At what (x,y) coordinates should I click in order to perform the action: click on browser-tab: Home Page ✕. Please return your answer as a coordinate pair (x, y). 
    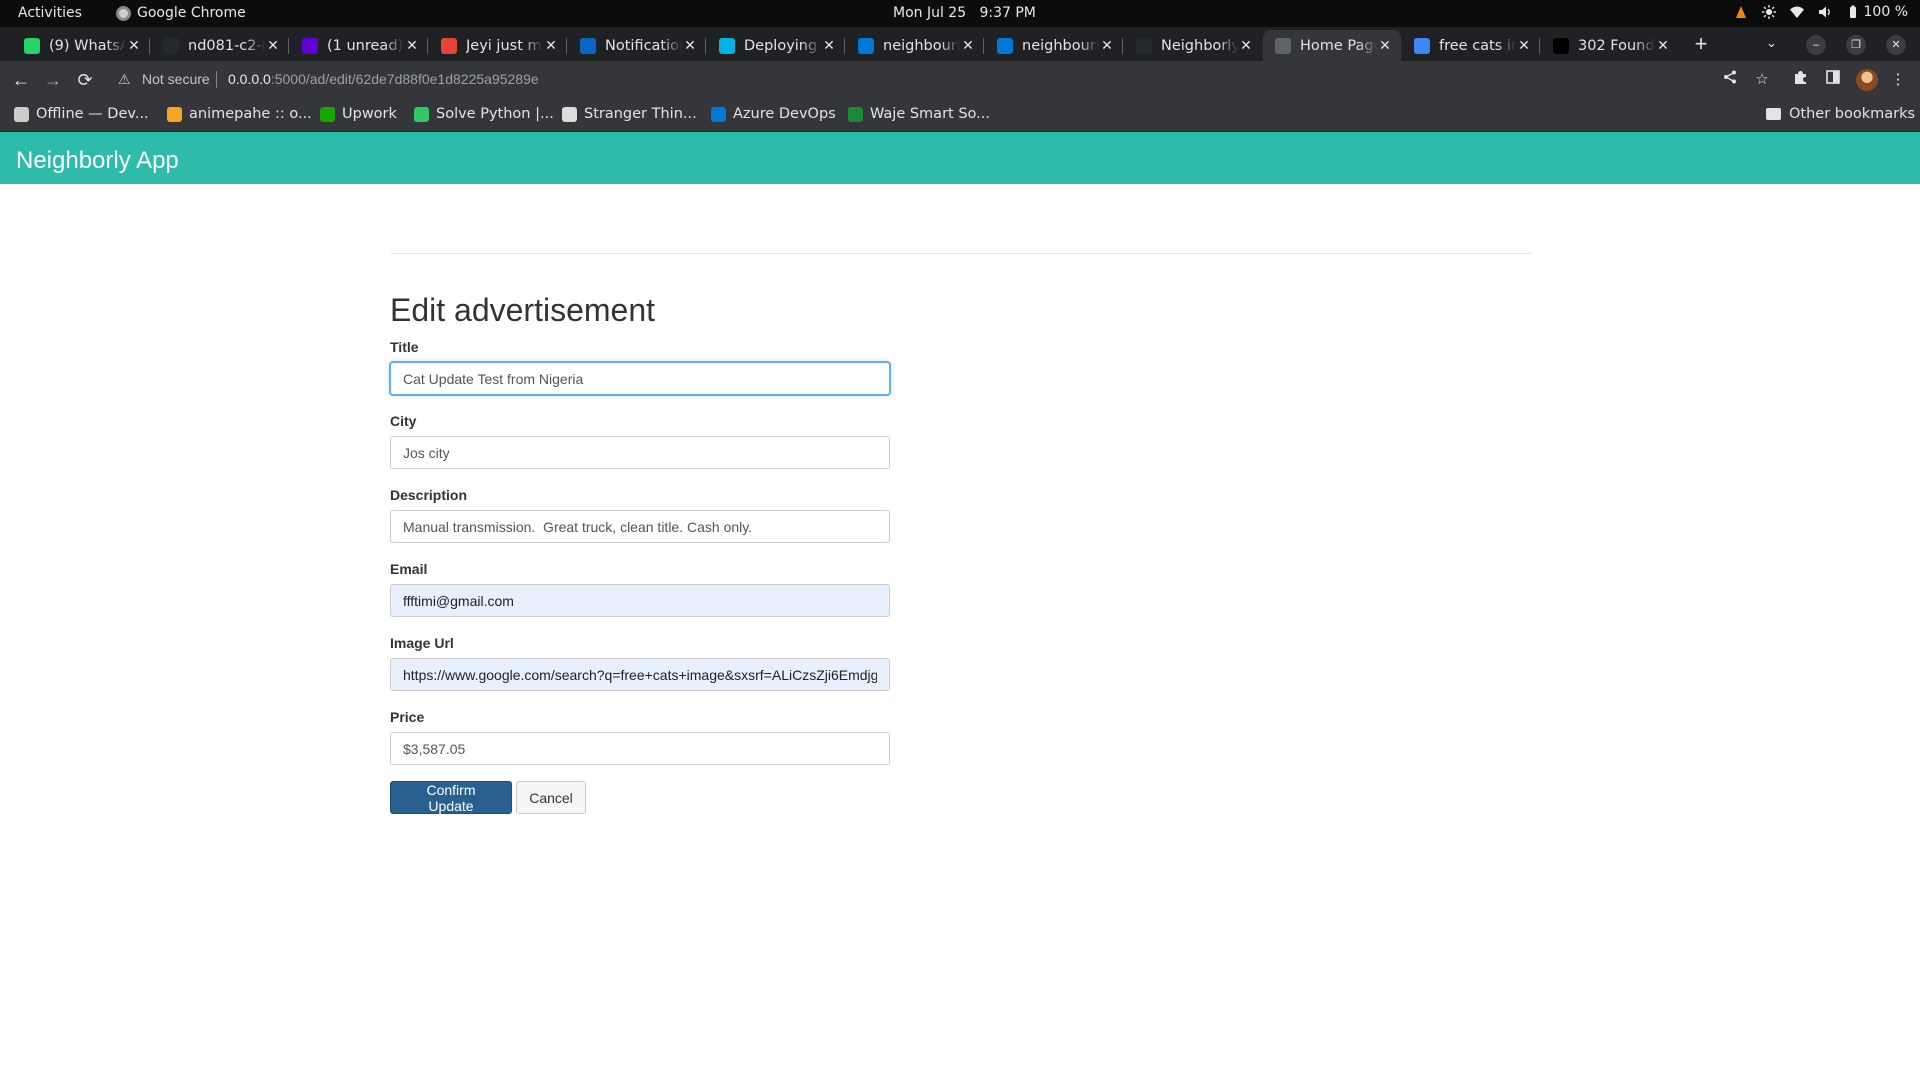
    Looking at the image, I should click on (1332, 45).